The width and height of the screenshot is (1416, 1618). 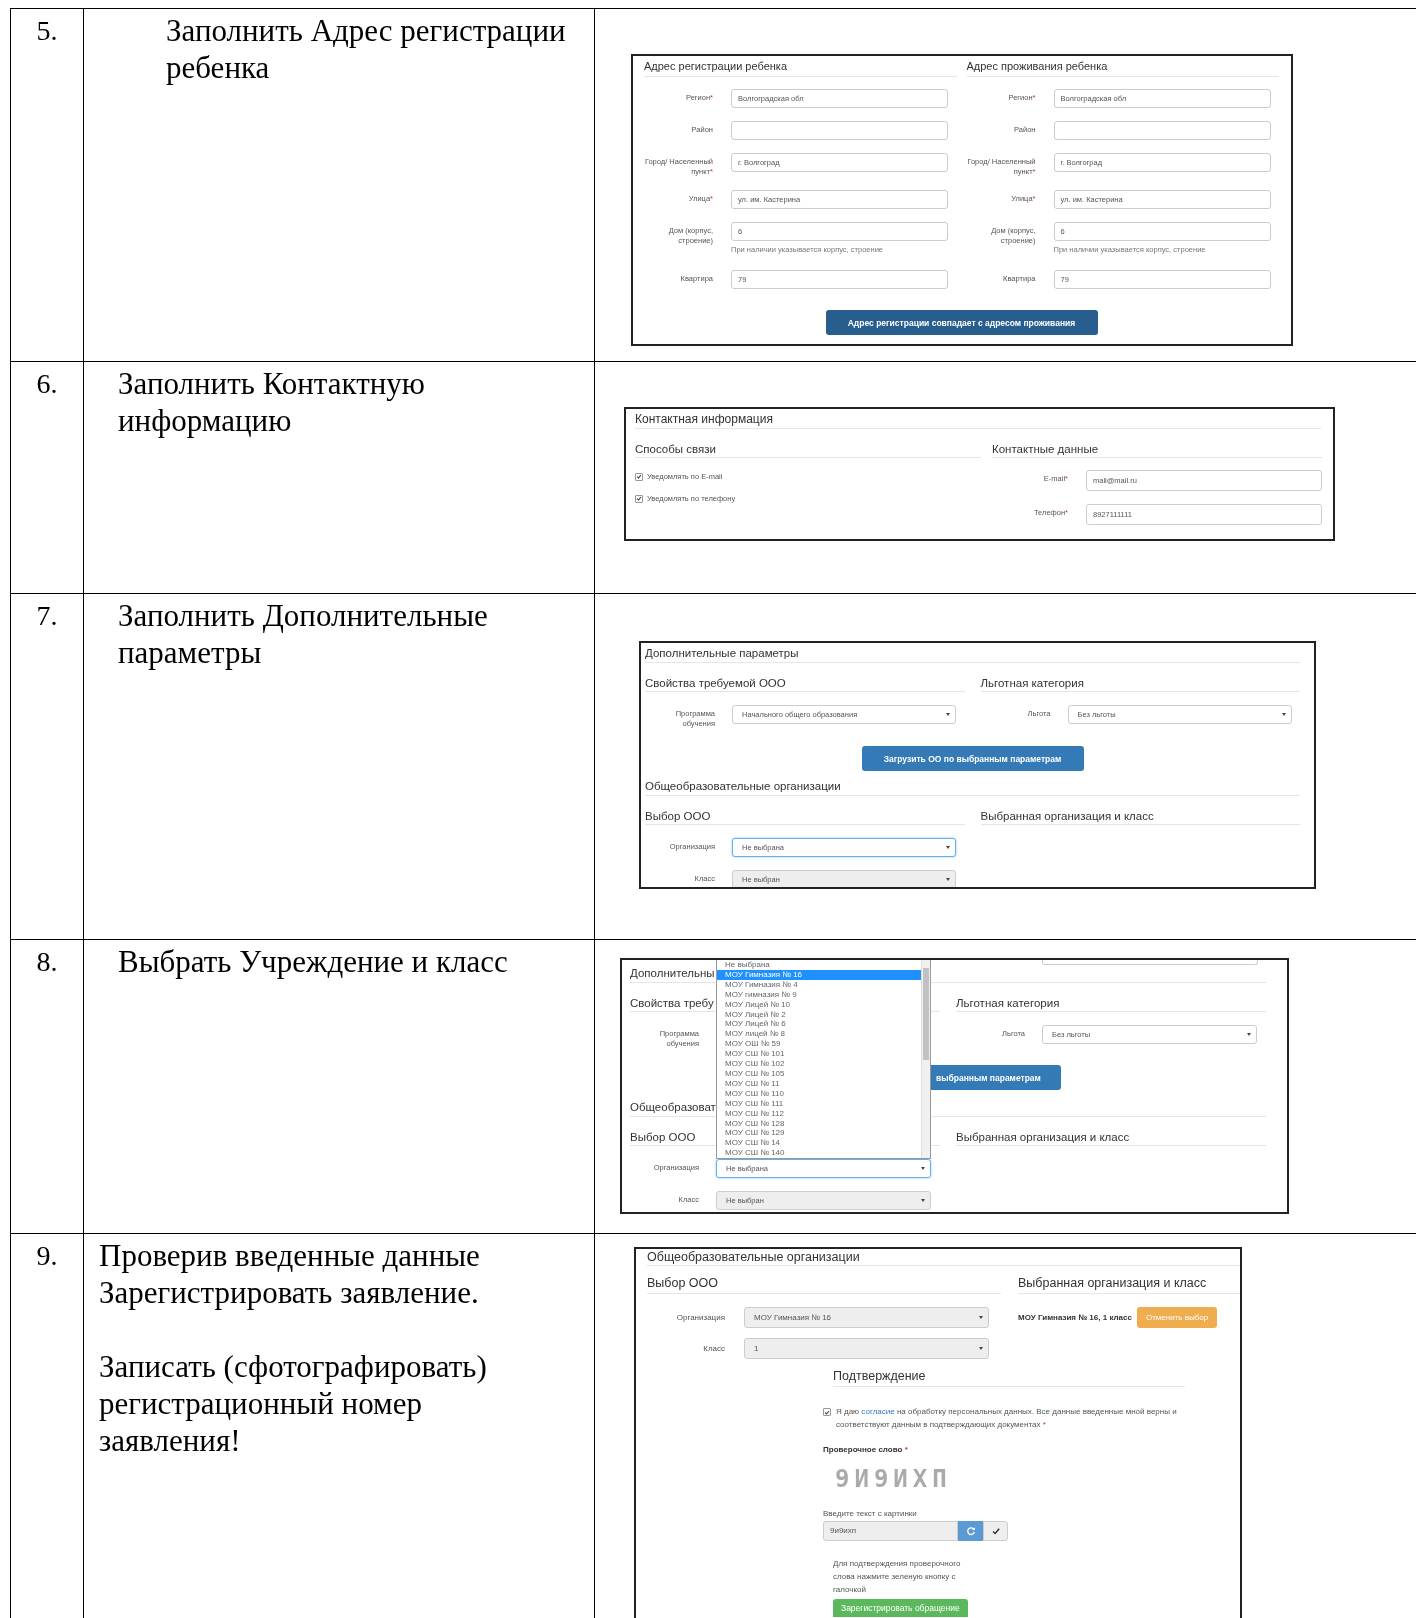 I want to click on step-number: 6., so click(x=47, y=383).